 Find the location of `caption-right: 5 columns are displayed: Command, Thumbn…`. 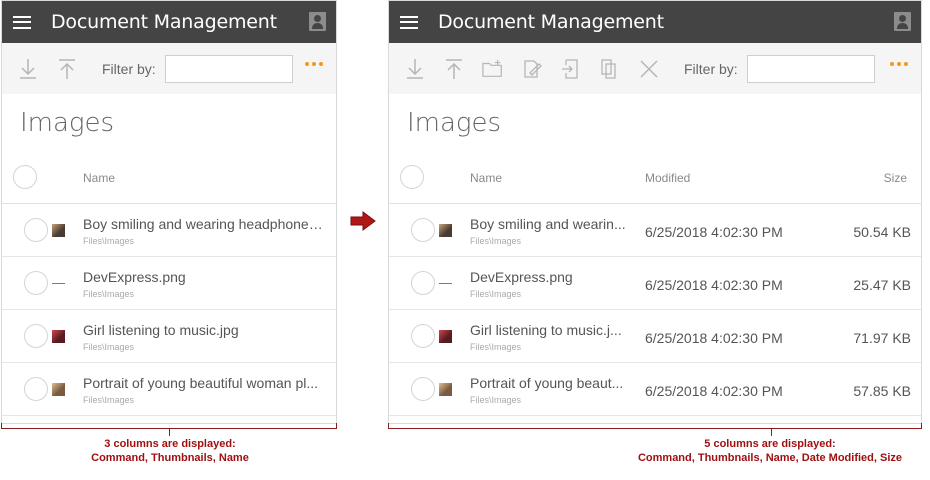

caption-right: 5 columns are displayed: Command, Thumbn… is located at coordinates (765, 451).